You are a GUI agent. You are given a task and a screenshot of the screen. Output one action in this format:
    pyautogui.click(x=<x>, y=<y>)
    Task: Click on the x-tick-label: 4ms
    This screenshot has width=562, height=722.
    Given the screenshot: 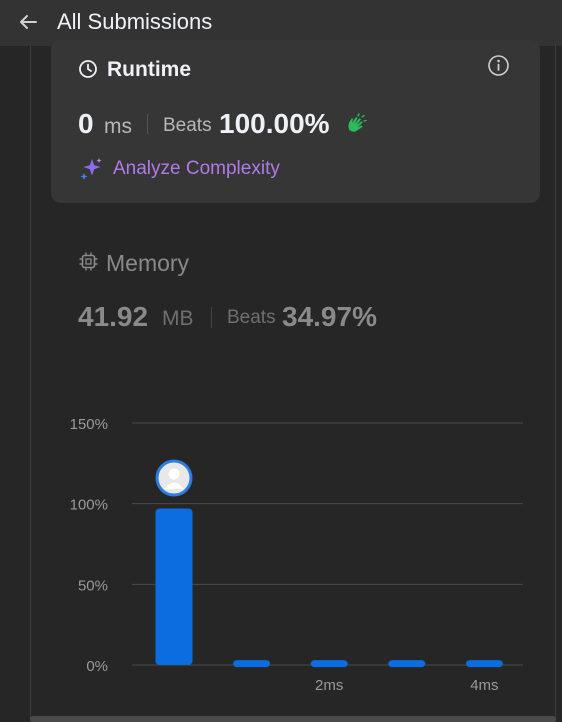 What is the action you would take?
    pyautogui.click(x=484, y=685)
    